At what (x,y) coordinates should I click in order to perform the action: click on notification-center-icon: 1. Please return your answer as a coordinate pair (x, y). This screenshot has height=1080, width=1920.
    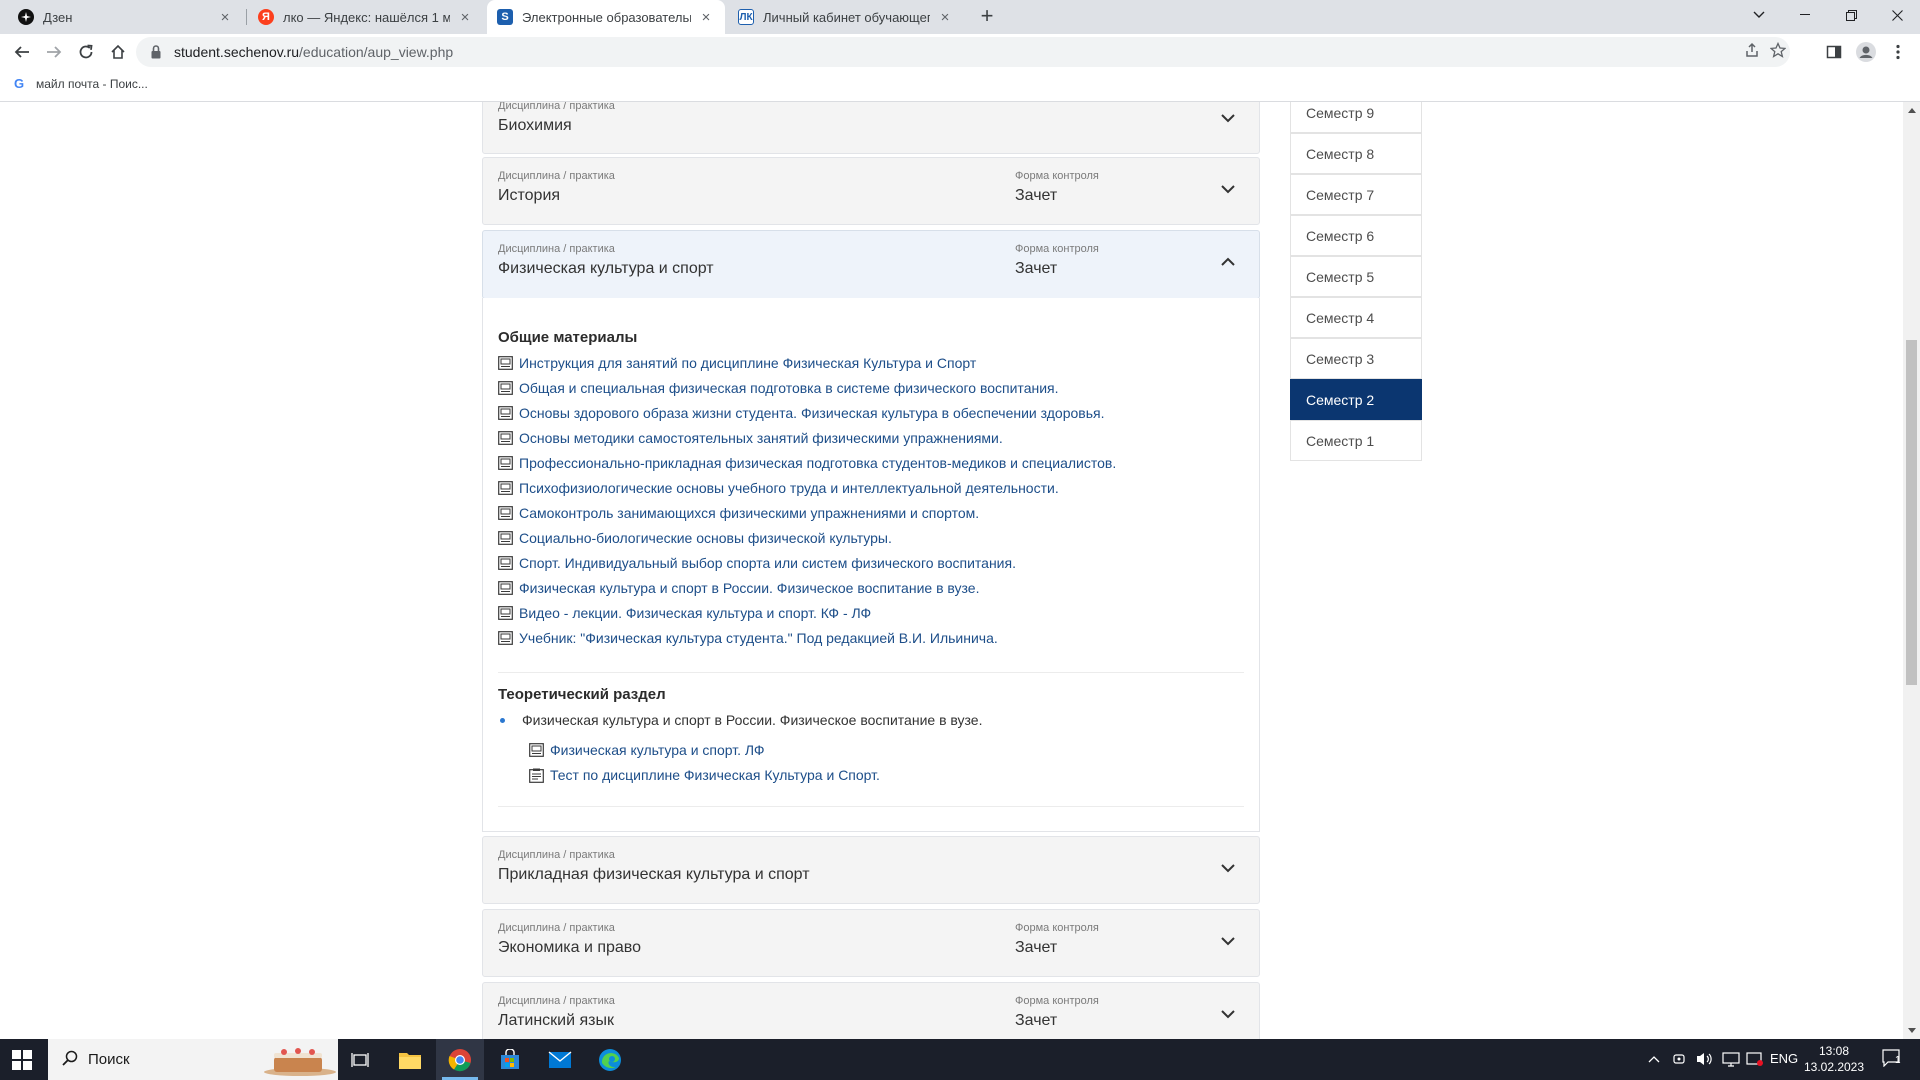
    Looking at the image, I should click on (1892, 1059).